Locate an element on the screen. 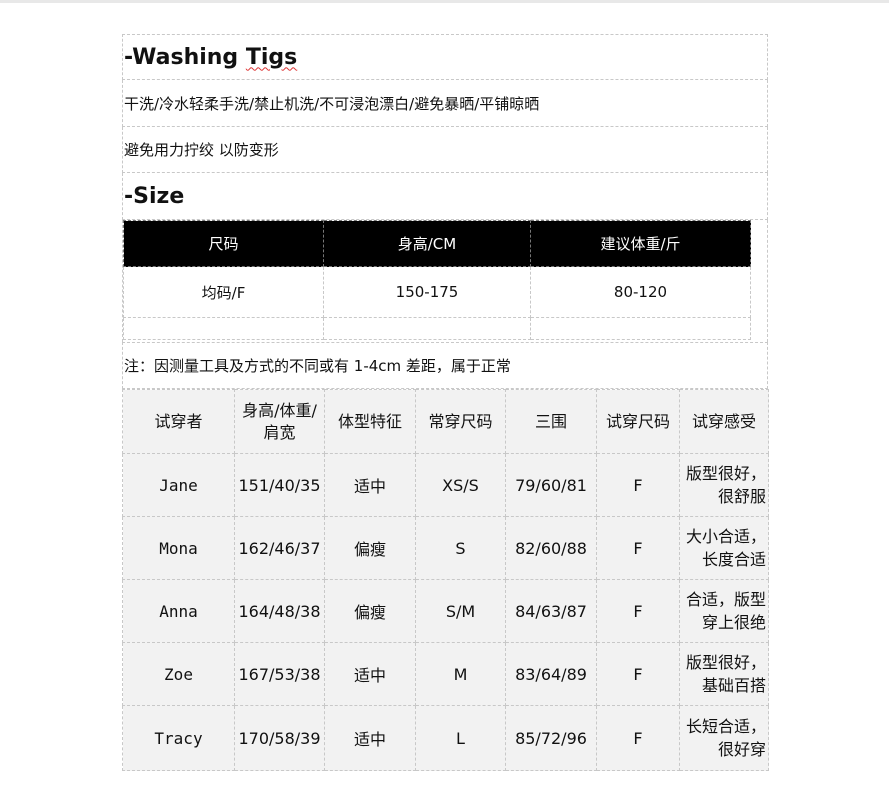  fitting-header-cell: 常穿尺码 is located at coordinates (460, 421).